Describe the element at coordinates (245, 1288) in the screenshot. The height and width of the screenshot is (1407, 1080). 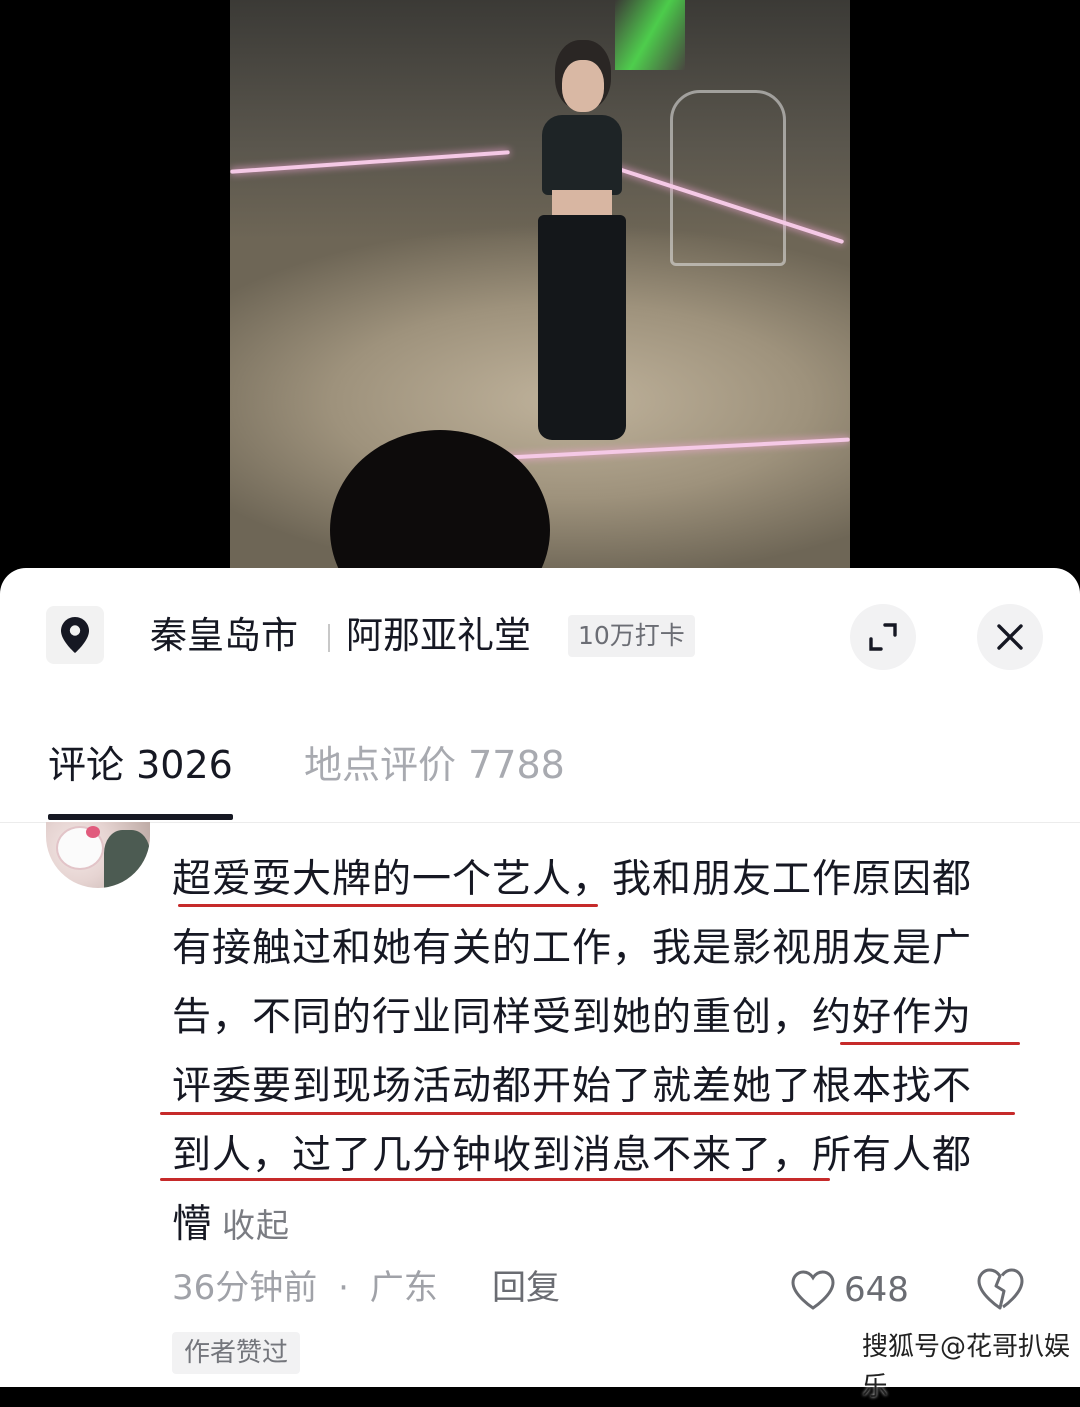
I see `comment-time: 36分钟前` at that location.